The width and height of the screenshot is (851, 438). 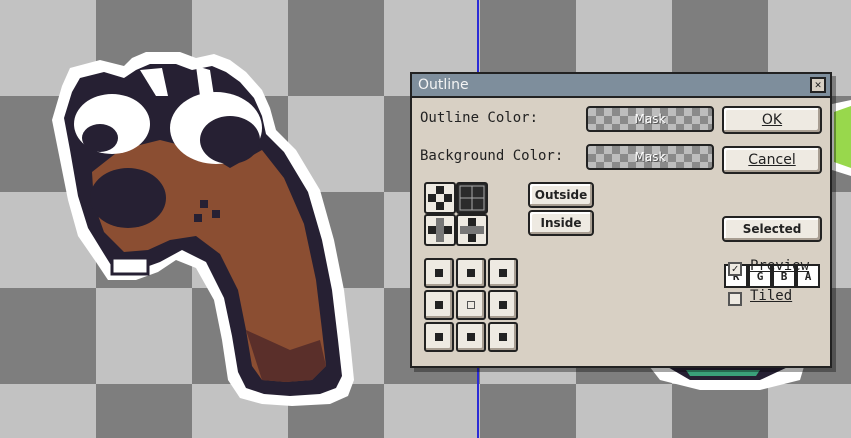 I want to click on outline-color-value: Mask, so click(x=650, y=119).